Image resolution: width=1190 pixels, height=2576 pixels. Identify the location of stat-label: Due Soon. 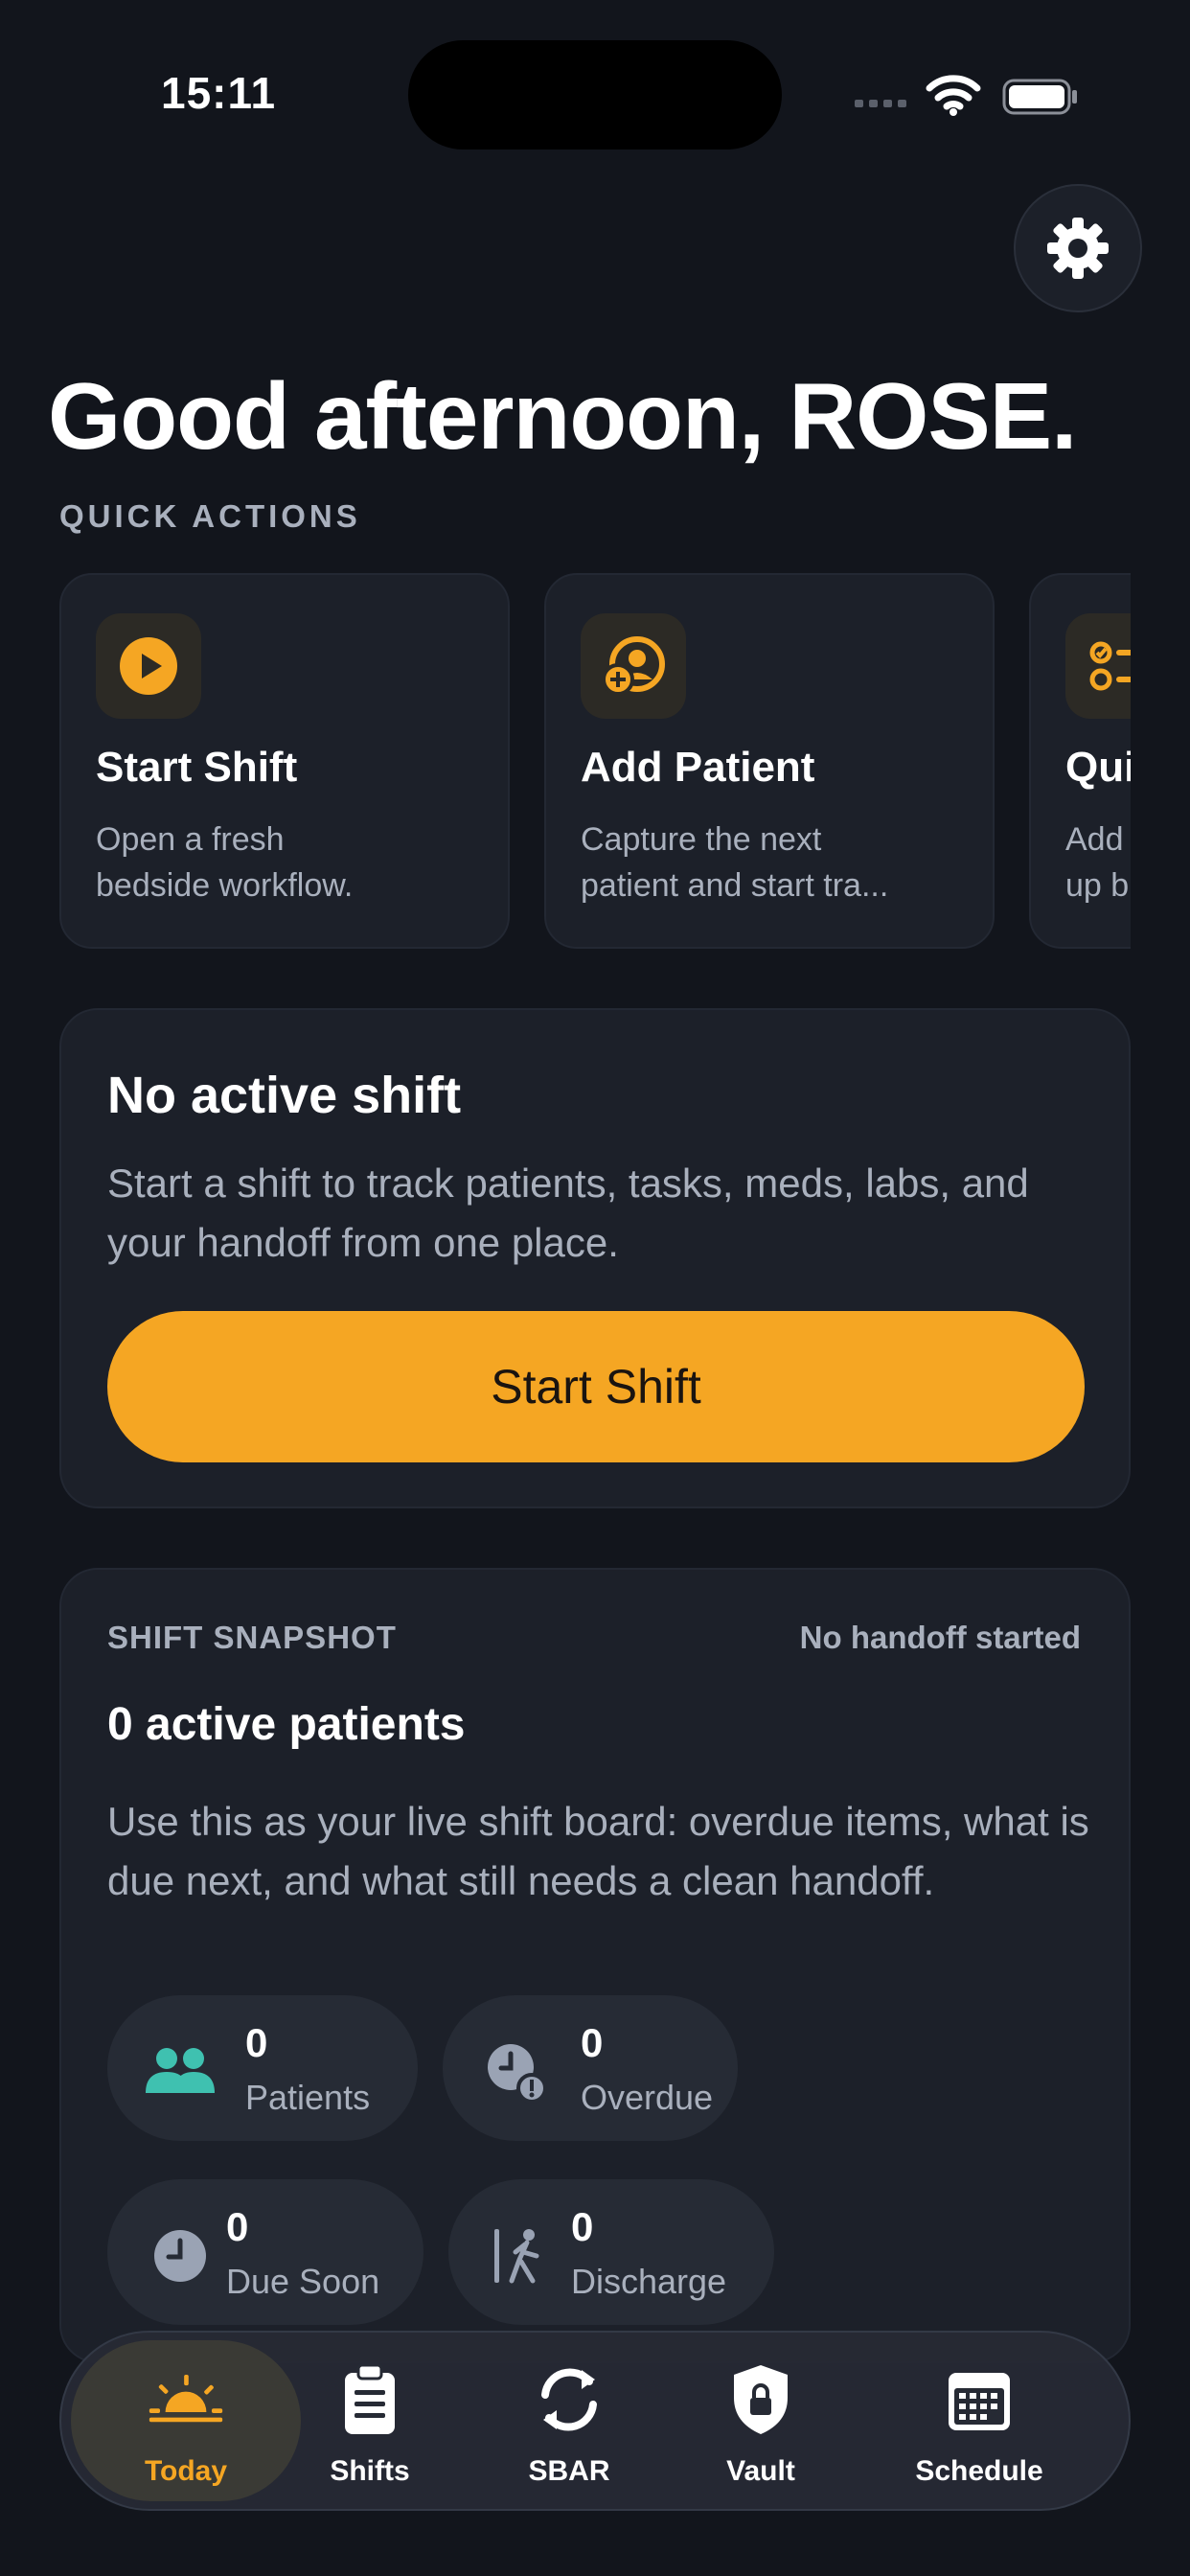
(303, 2281).